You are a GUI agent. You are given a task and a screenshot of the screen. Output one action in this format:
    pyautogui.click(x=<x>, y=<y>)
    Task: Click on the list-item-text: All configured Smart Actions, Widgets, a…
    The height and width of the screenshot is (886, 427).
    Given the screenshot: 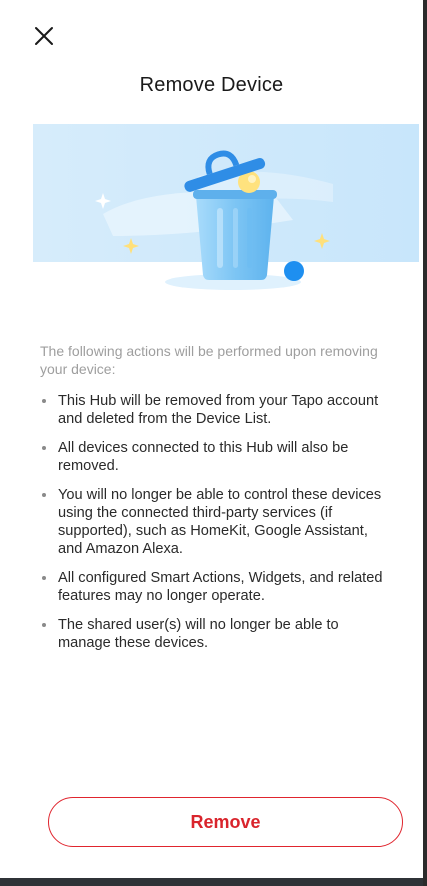 What is the action you would take?
    pyautogui.click(x=220, y=587)
    